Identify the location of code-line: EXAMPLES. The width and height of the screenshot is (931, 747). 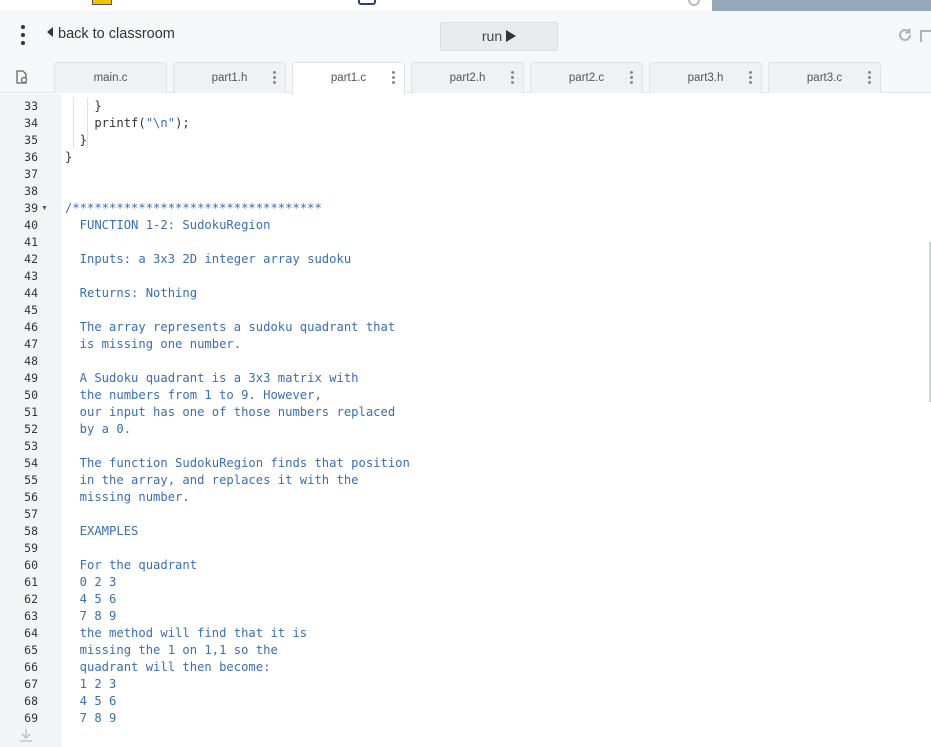
(102, 531).